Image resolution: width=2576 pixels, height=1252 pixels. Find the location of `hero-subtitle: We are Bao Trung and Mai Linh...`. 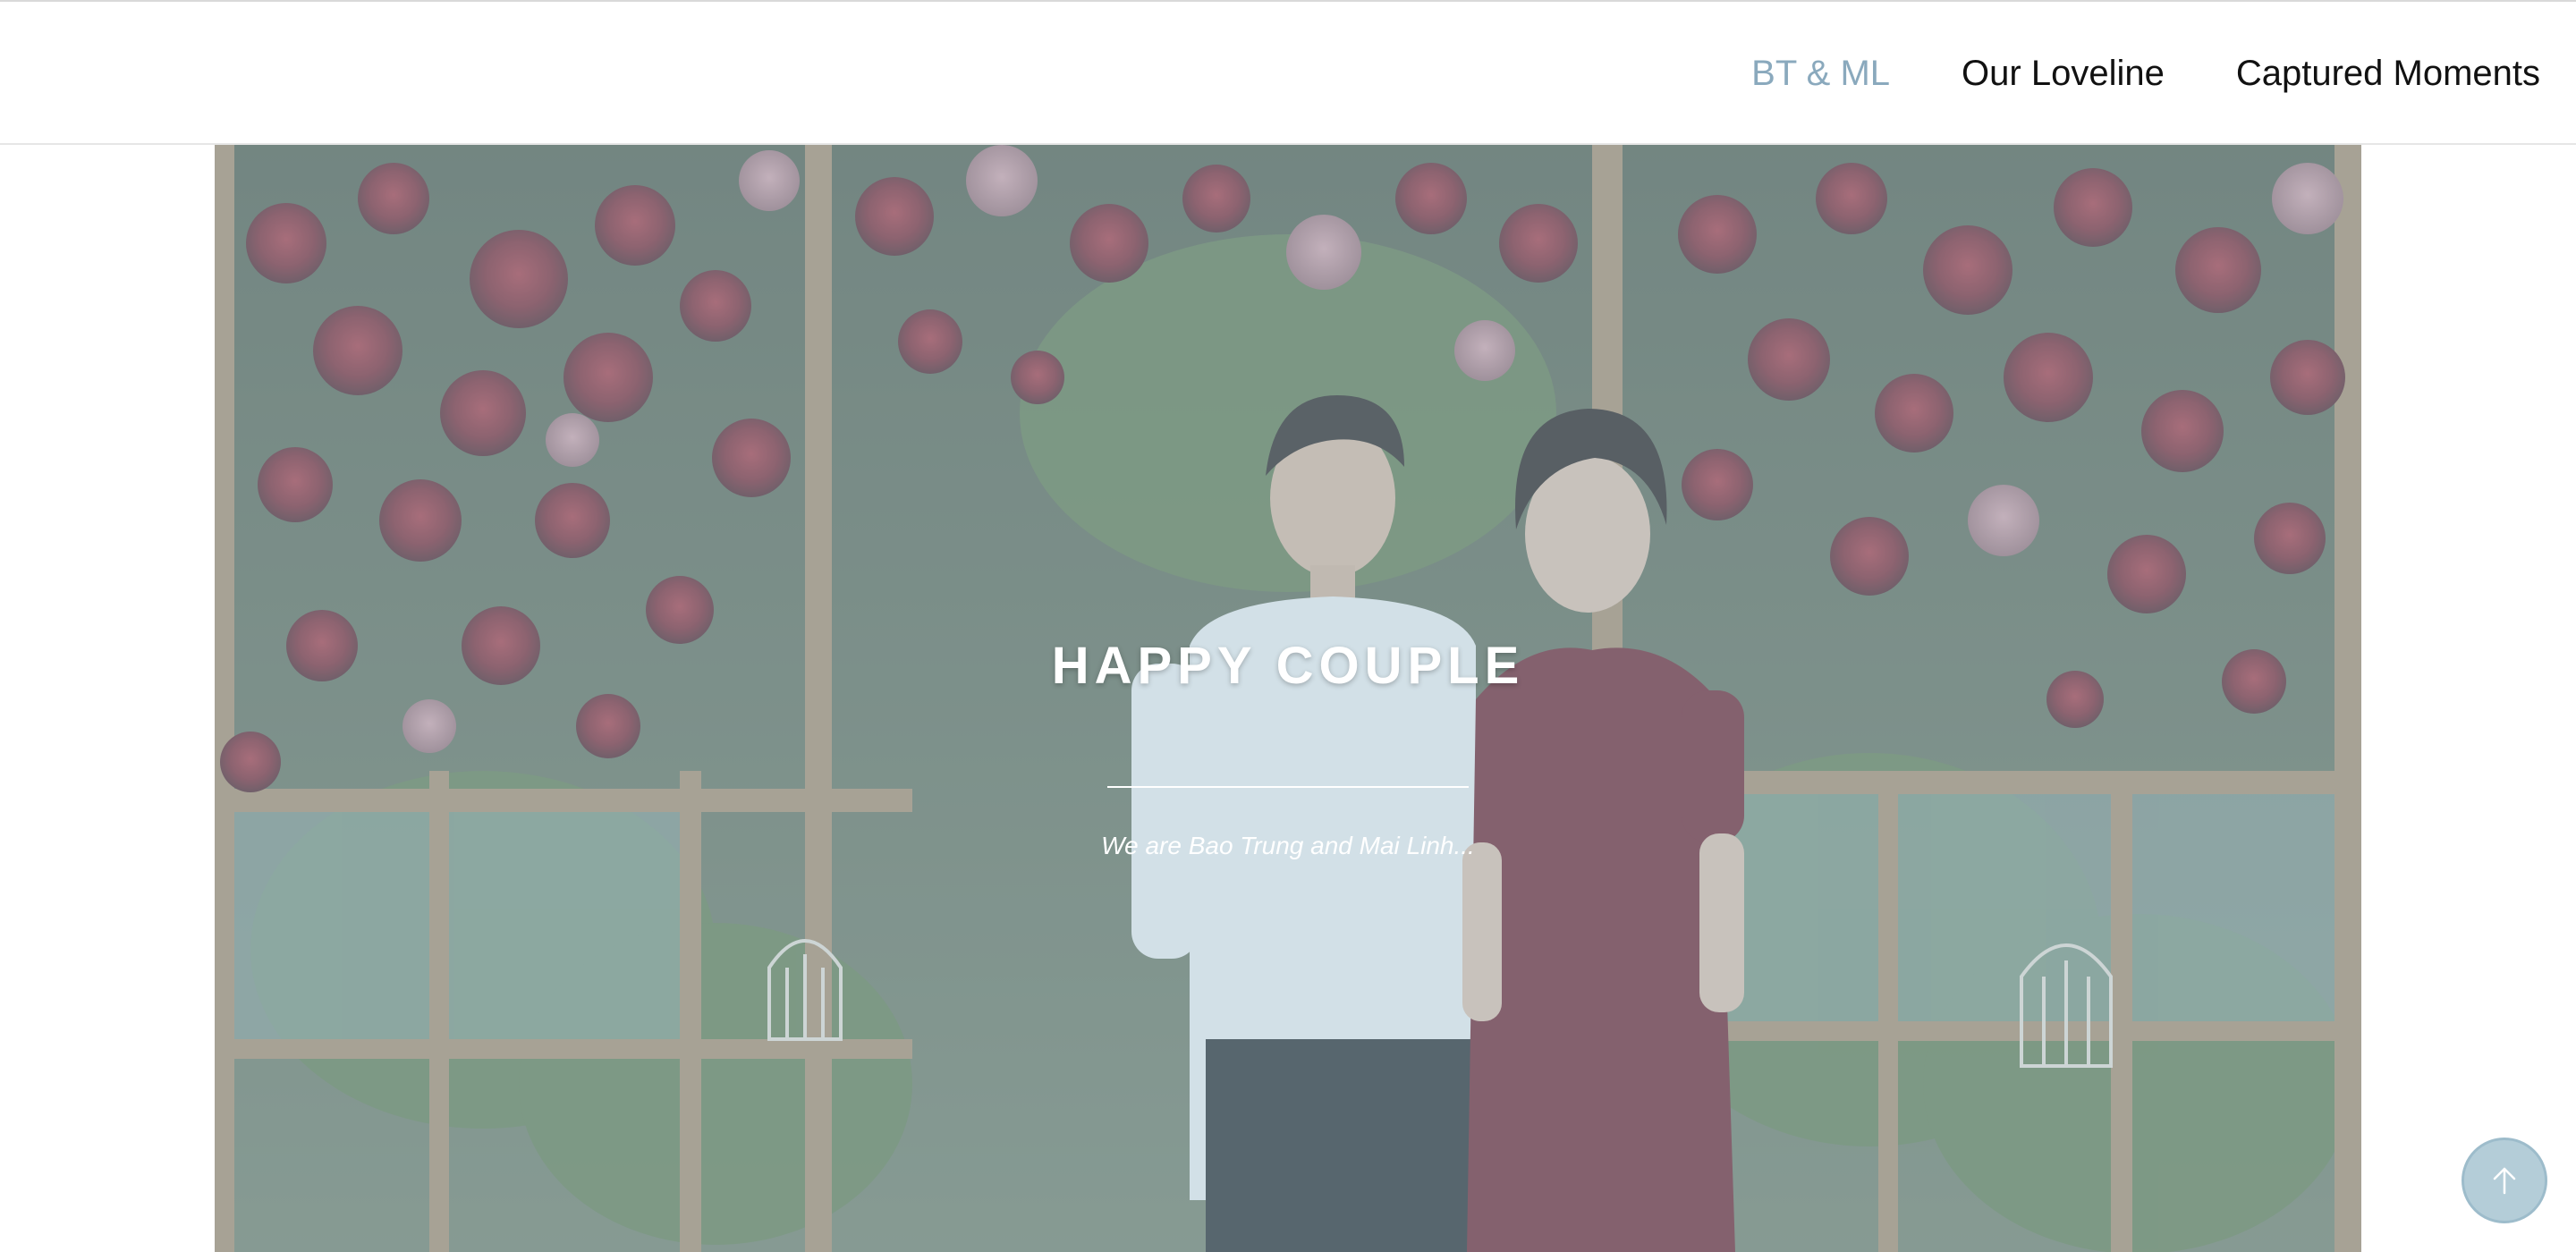

hero-subtitle: We are Bao Trung and Mai Linh... is located at coordinates (1288, 846).